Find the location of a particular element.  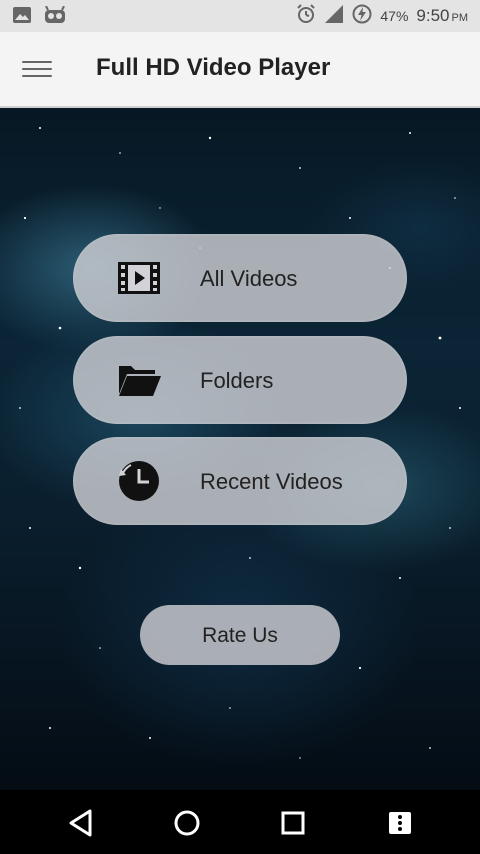

menu-item-recent-videos: Recent Videos is located at coordinates (240, 481).